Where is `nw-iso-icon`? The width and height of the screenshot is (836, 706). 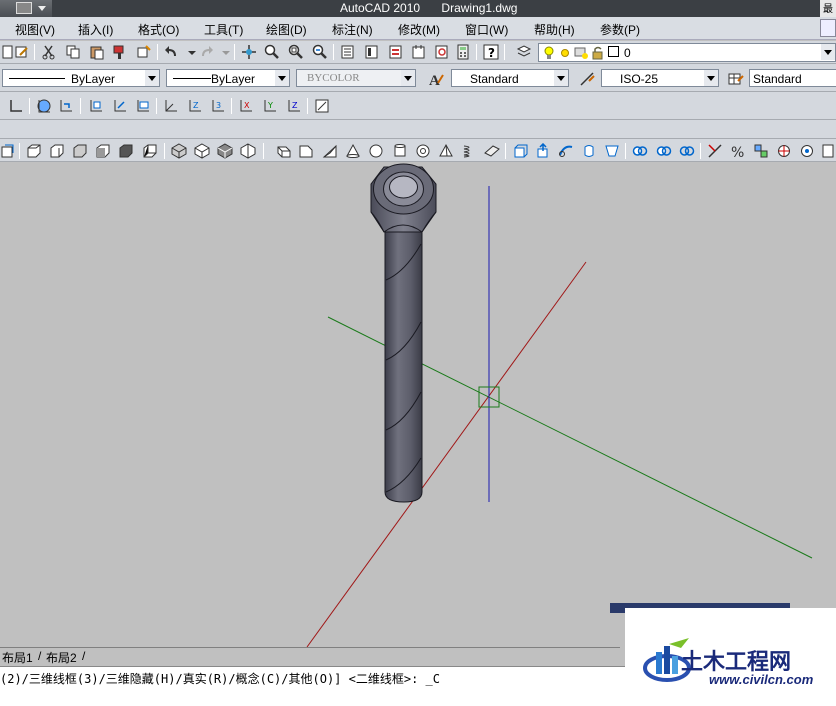
nw-iso-icon is located at coordinates (248, 151).